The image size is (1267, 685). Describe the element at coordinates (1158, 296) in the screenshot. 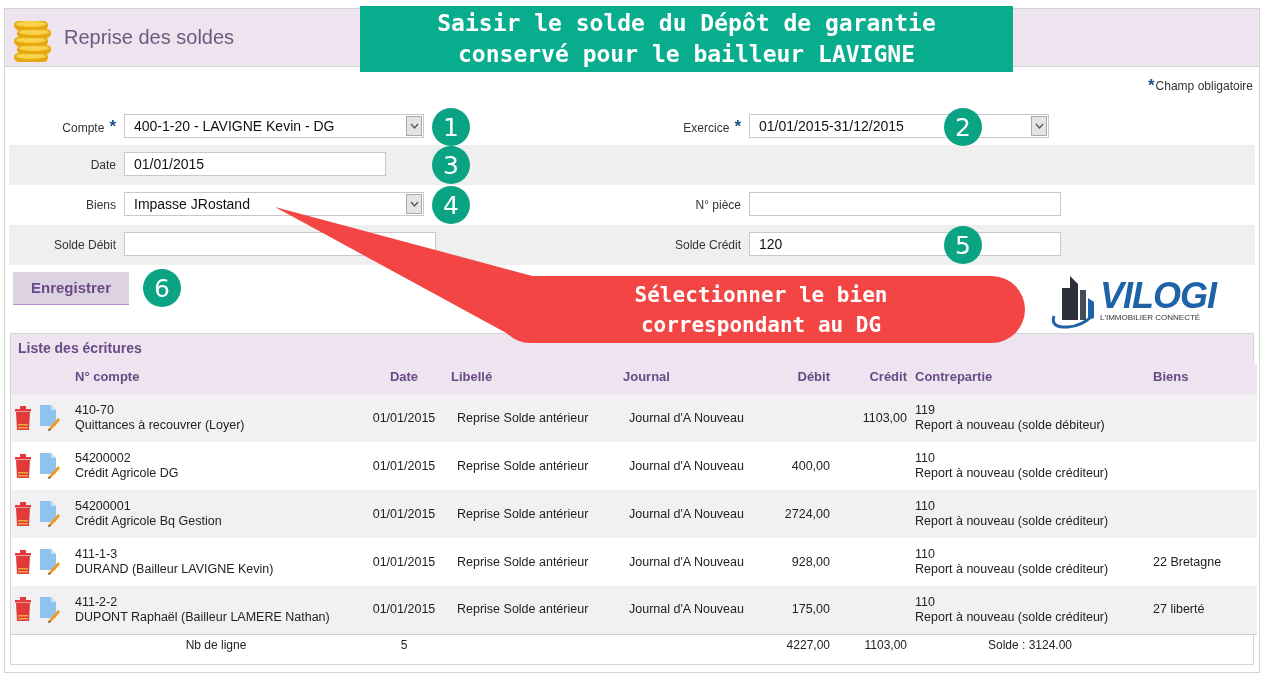

I see `logo-name: VILOGI` at that location.